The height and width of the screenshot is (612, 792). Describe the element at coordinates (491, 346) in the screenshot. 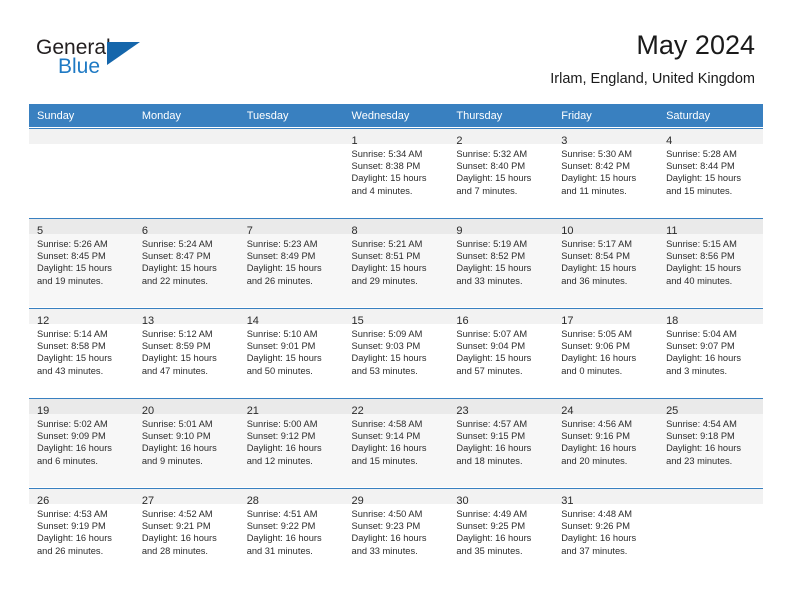

I see `sunset-line: Sunset: 9:04 PM` at that location.